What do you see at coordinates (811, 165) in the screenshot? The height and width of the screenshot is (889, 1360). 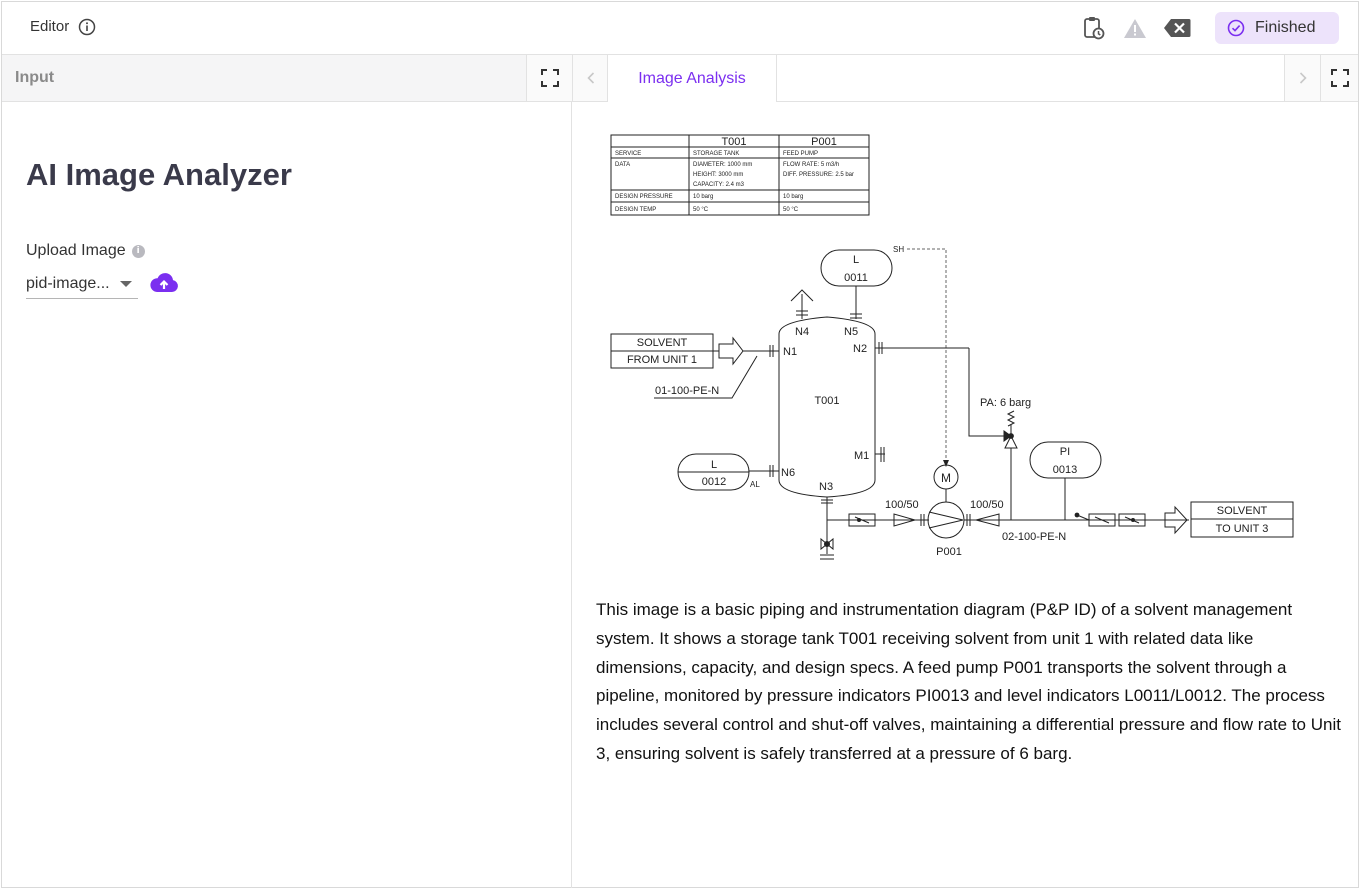 I see `table-cell: FLOW RATE: 5 m3/h` at bounding box center [811, 165].